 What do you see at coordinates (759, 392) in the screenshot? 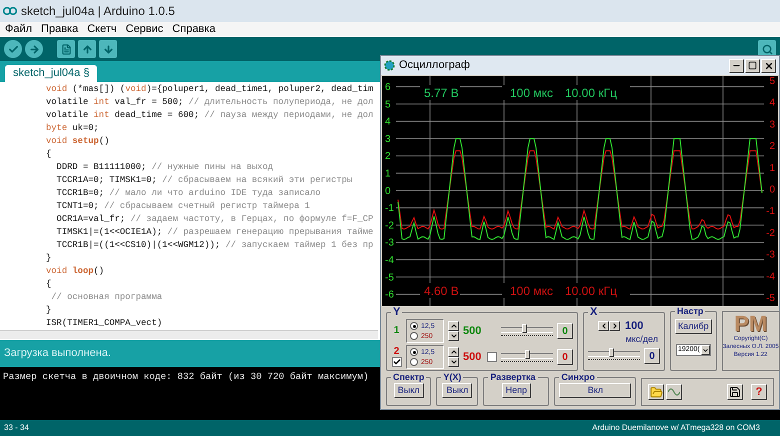
I see `help-button: ?` at bounding box center [759, 392].